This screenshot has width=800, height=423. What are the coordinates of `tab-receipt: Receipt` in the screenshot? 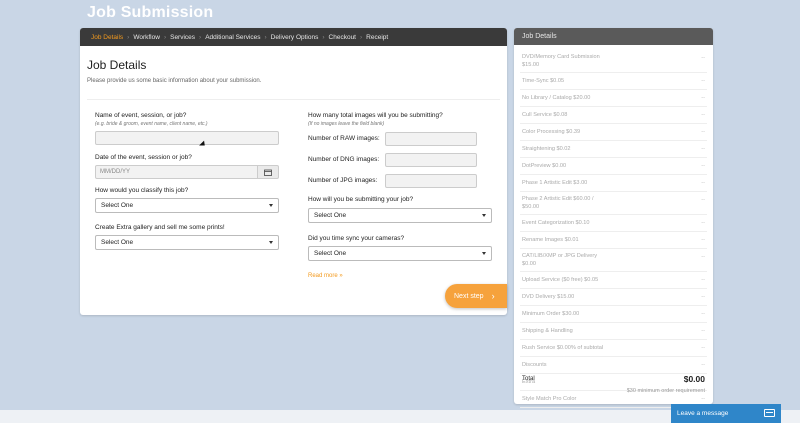 It's located at (377, 37).